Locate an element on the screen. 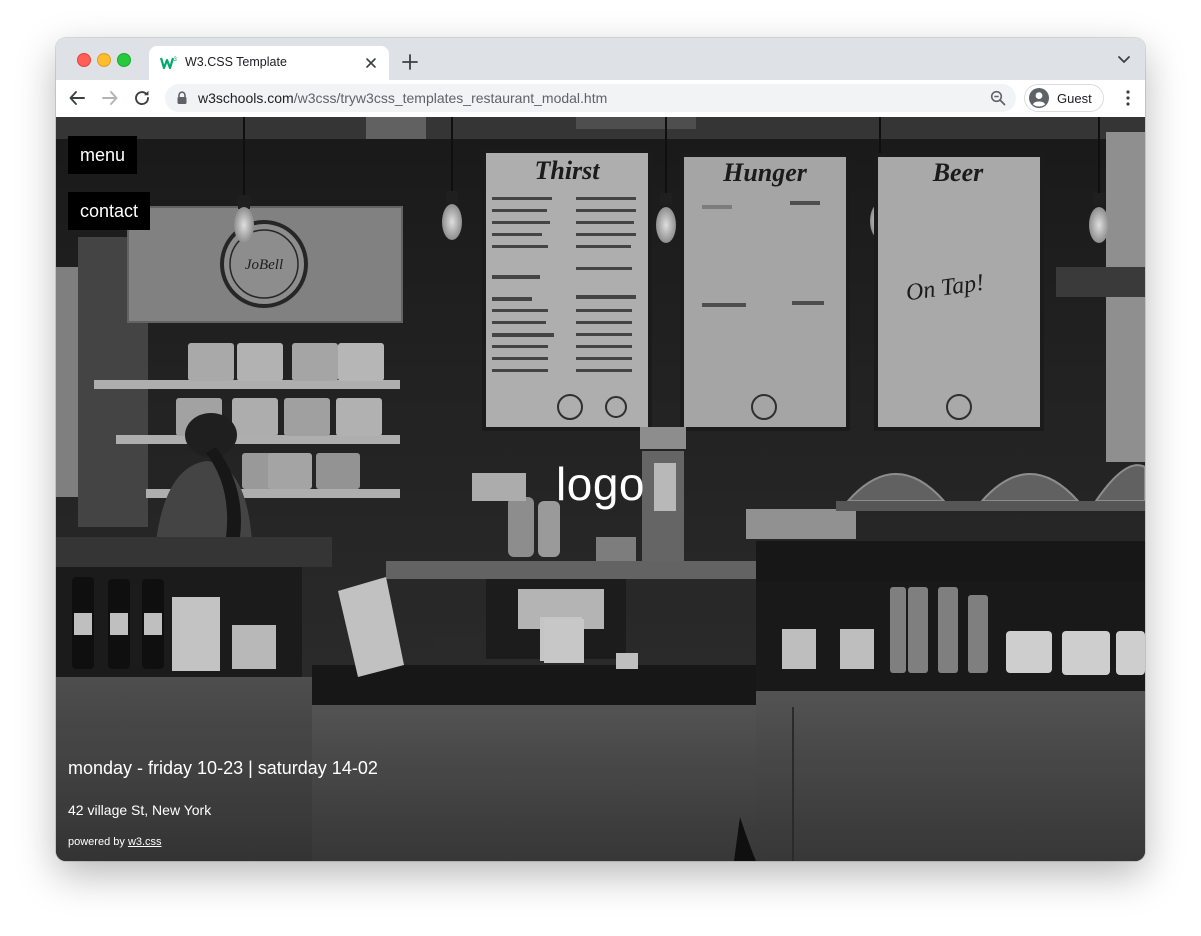  contact-button: contact is located at coordinates (109, 211).